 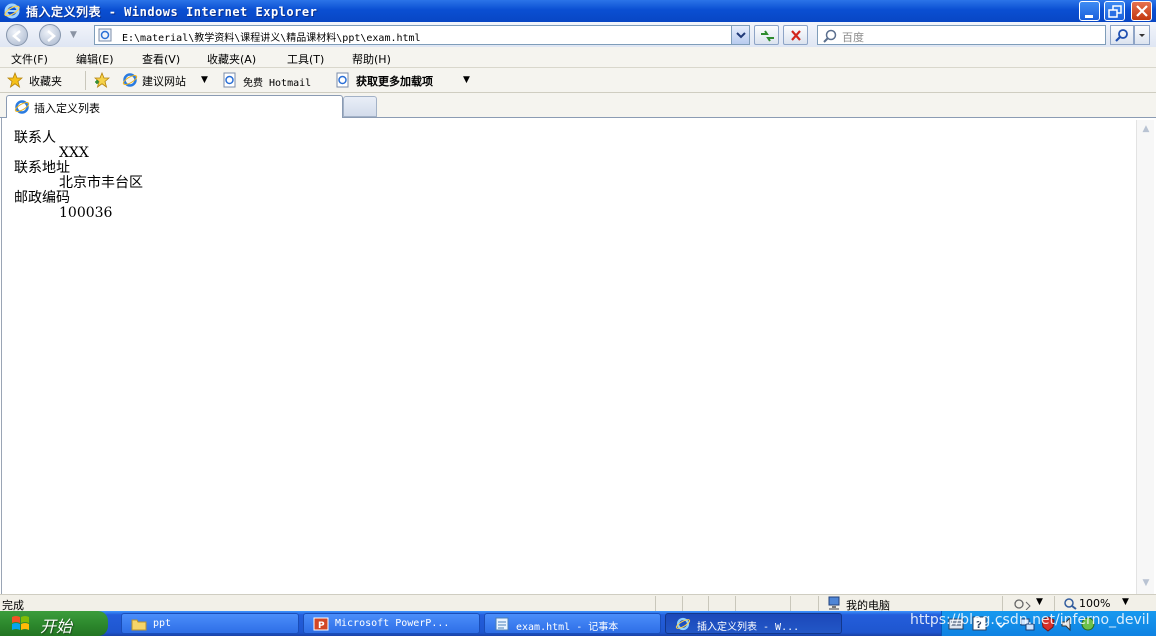 What do you see at coordinates (578, 80) in the screenshot?
I see `favorites-bar: 收藏夹 建议网站 ▼ 免费 Hotmail 获取更多加载项 ▼` at bounding box center [578, 80].